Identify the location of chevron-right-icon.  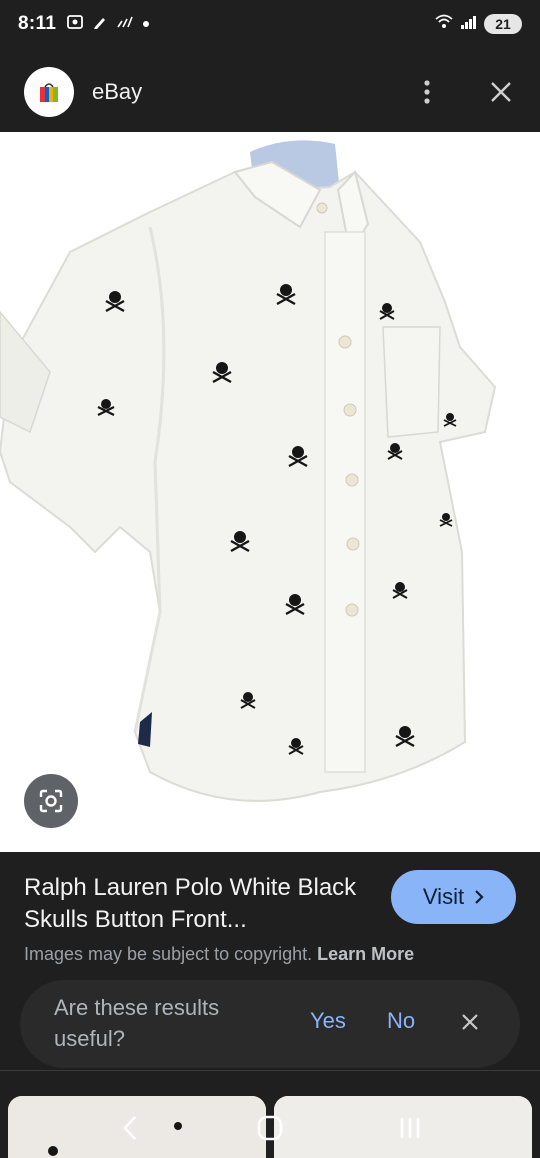
(479, 897).